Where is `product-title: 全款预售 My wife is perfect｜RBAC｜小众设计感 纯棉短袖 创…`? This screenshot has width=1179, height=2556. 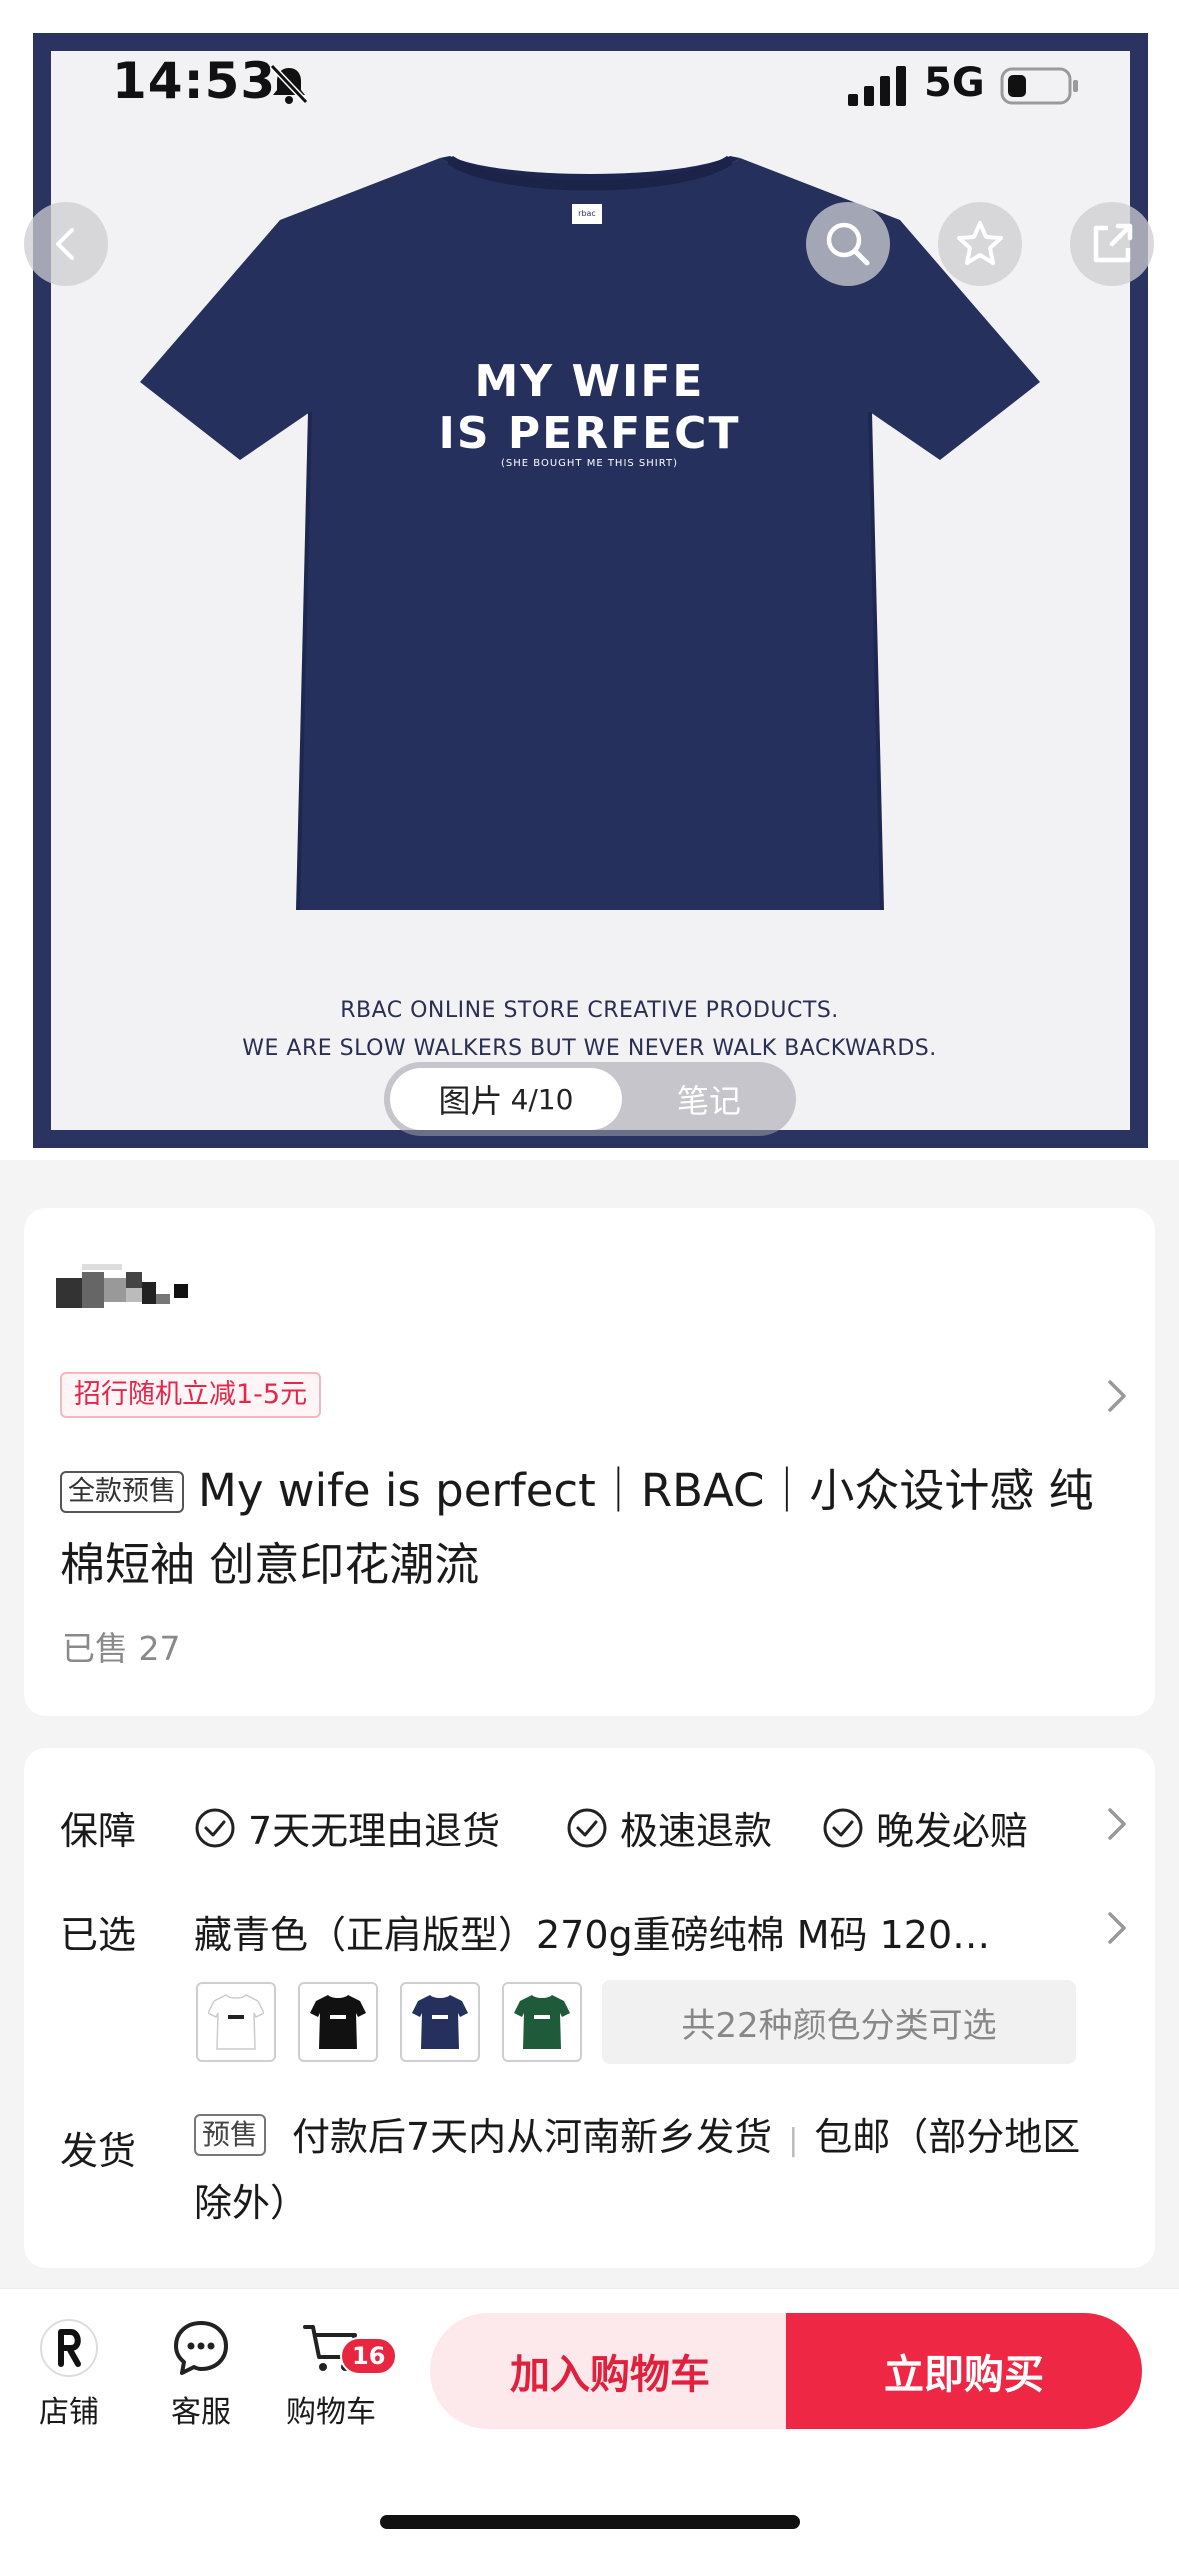
product-title: 全款预售 My wife is perfect｜RBAC｜小众设计感 纯棉短袖 创… is located at coordinates (585, 1528).